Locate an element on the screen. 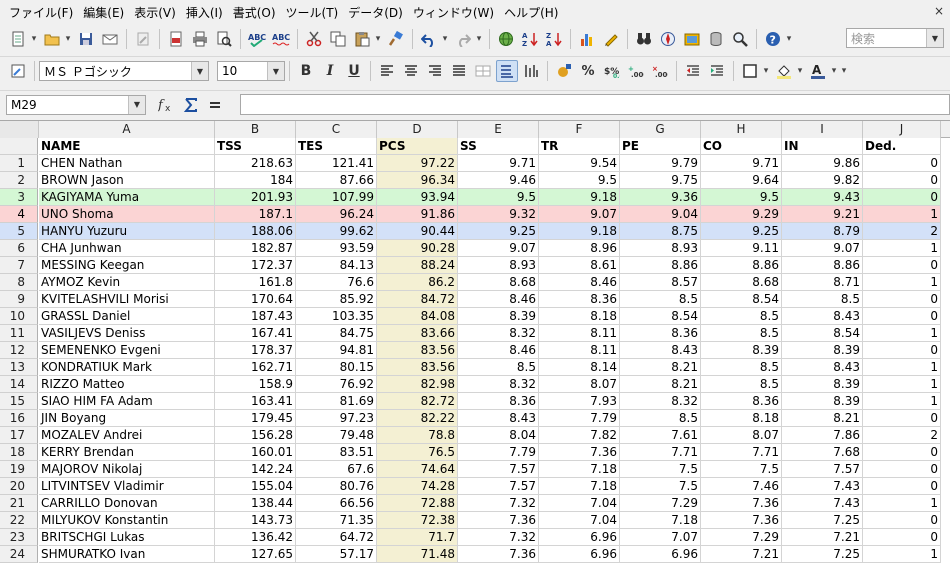 This screenshot has width=950, height=570. score-cell: 8.11 is located at coordinates (579, 350).